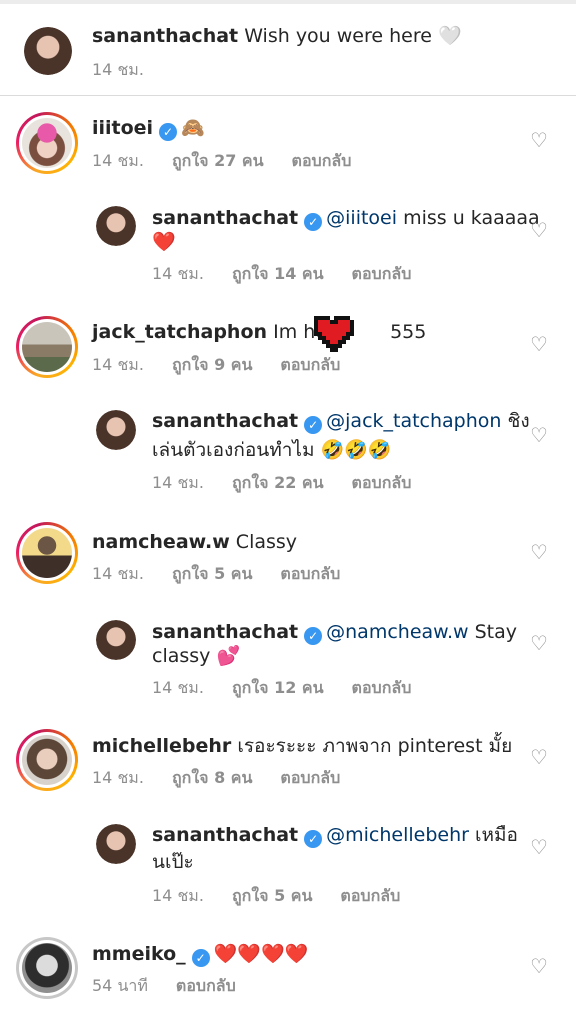 The image size is (576, 1024). Describe the element at coordinates (218, 160) in the screenshot. I see `likes-count: ถูกใจ 27 คน` at that location.